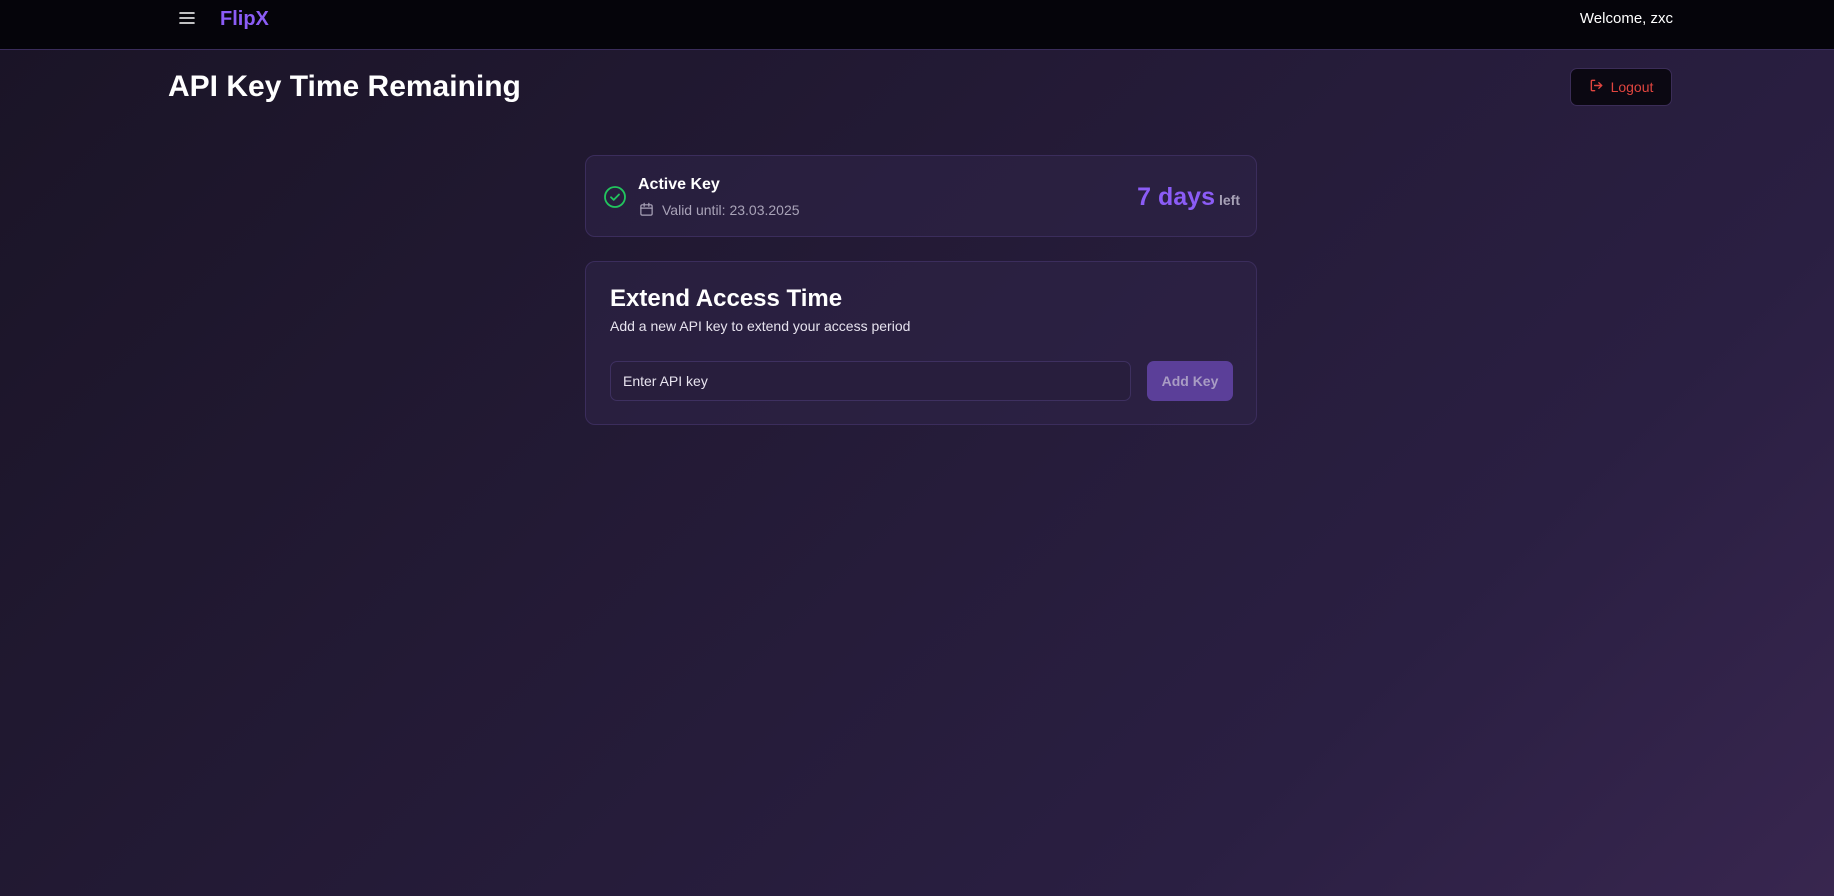  I want to click on extend-title: Extend Access Time, so click(726, 298).